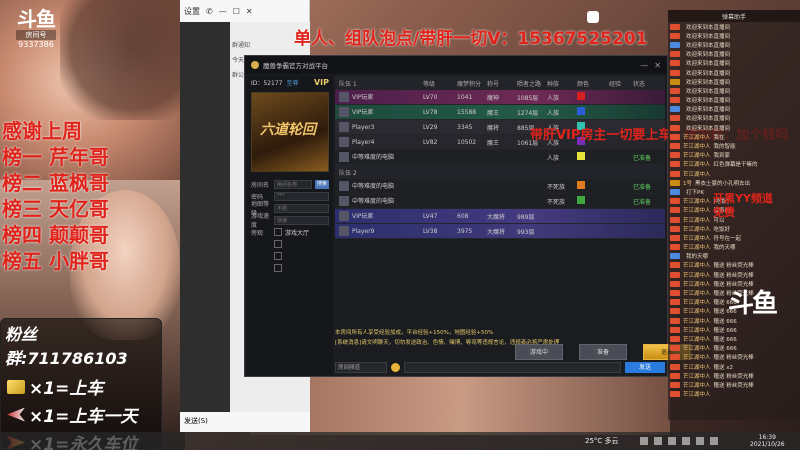 The image size is (800, 450). What do you see at coordinates (292, 82) in the screenshot?
I see `user-rank-link: 至尊` at bounding box center [292, 82].